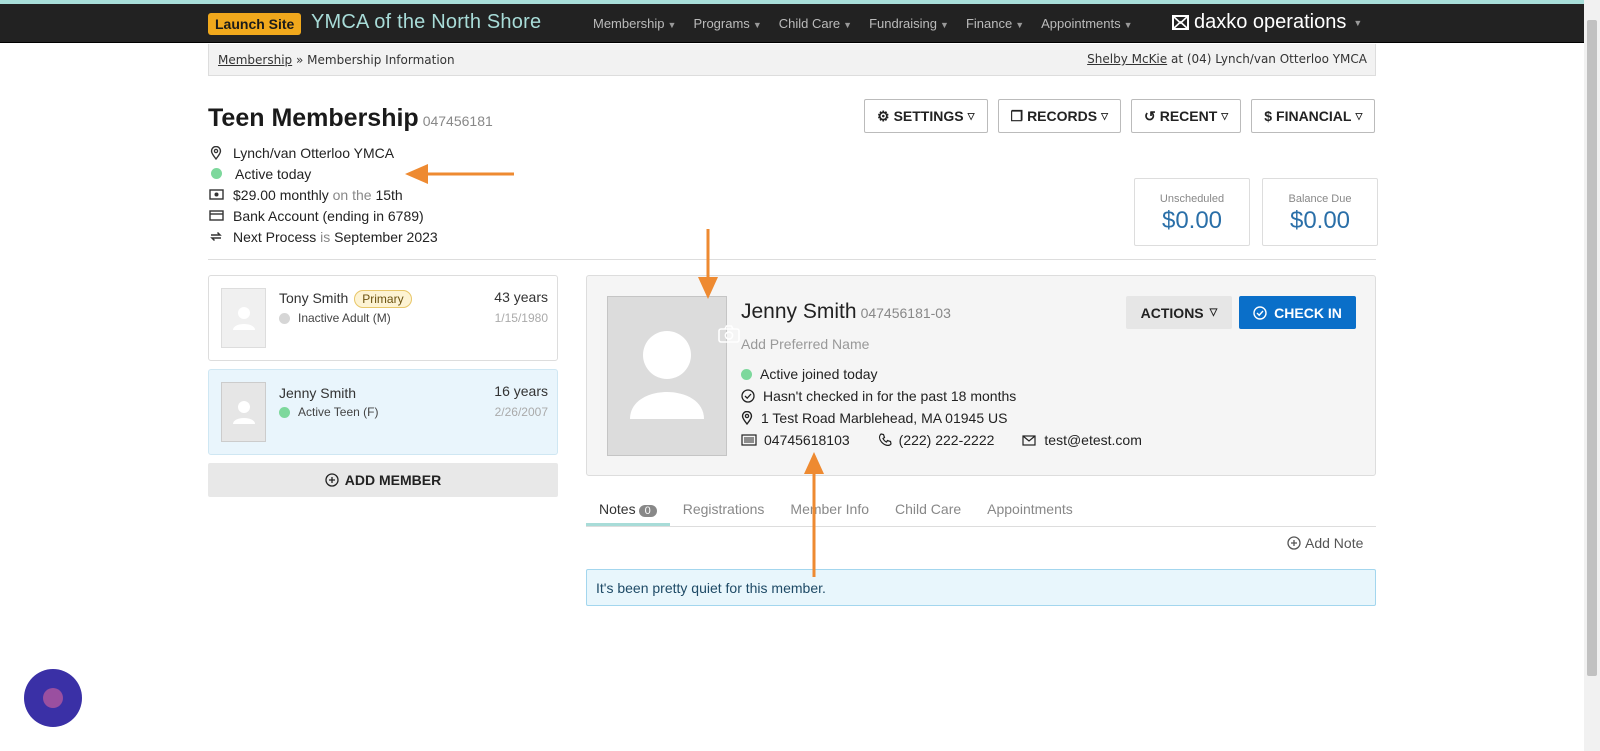 This screenshot has height=751, width=1600. Describe the element at coordinates (323, 152) in the screenshot. I see `location-row: Lynch/van Otterloo YMCA` at that location.